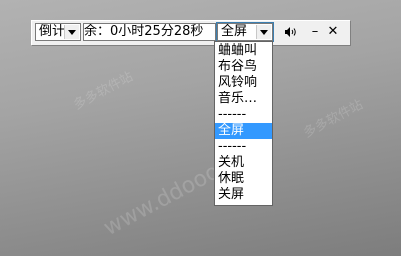  I want to click on remaining-time-display: 剩余：0小时25分28秒, so click(149, 32).